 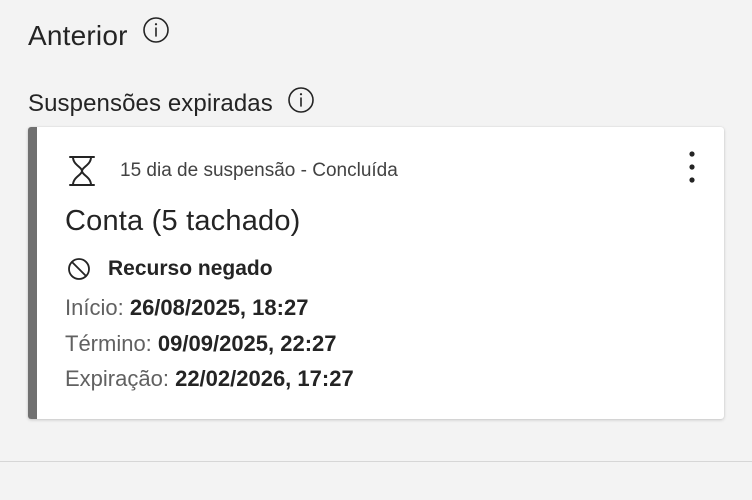 I want to click on more-options-button, so click(x=692, y=169).